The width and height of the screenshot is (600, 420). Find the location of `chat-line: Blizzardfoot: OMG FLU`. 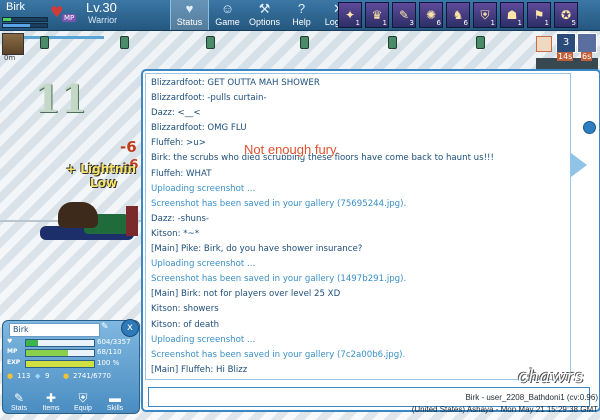

chat-line: Blizzardfoot: OMG FLU is located at coordinates (199, 128).